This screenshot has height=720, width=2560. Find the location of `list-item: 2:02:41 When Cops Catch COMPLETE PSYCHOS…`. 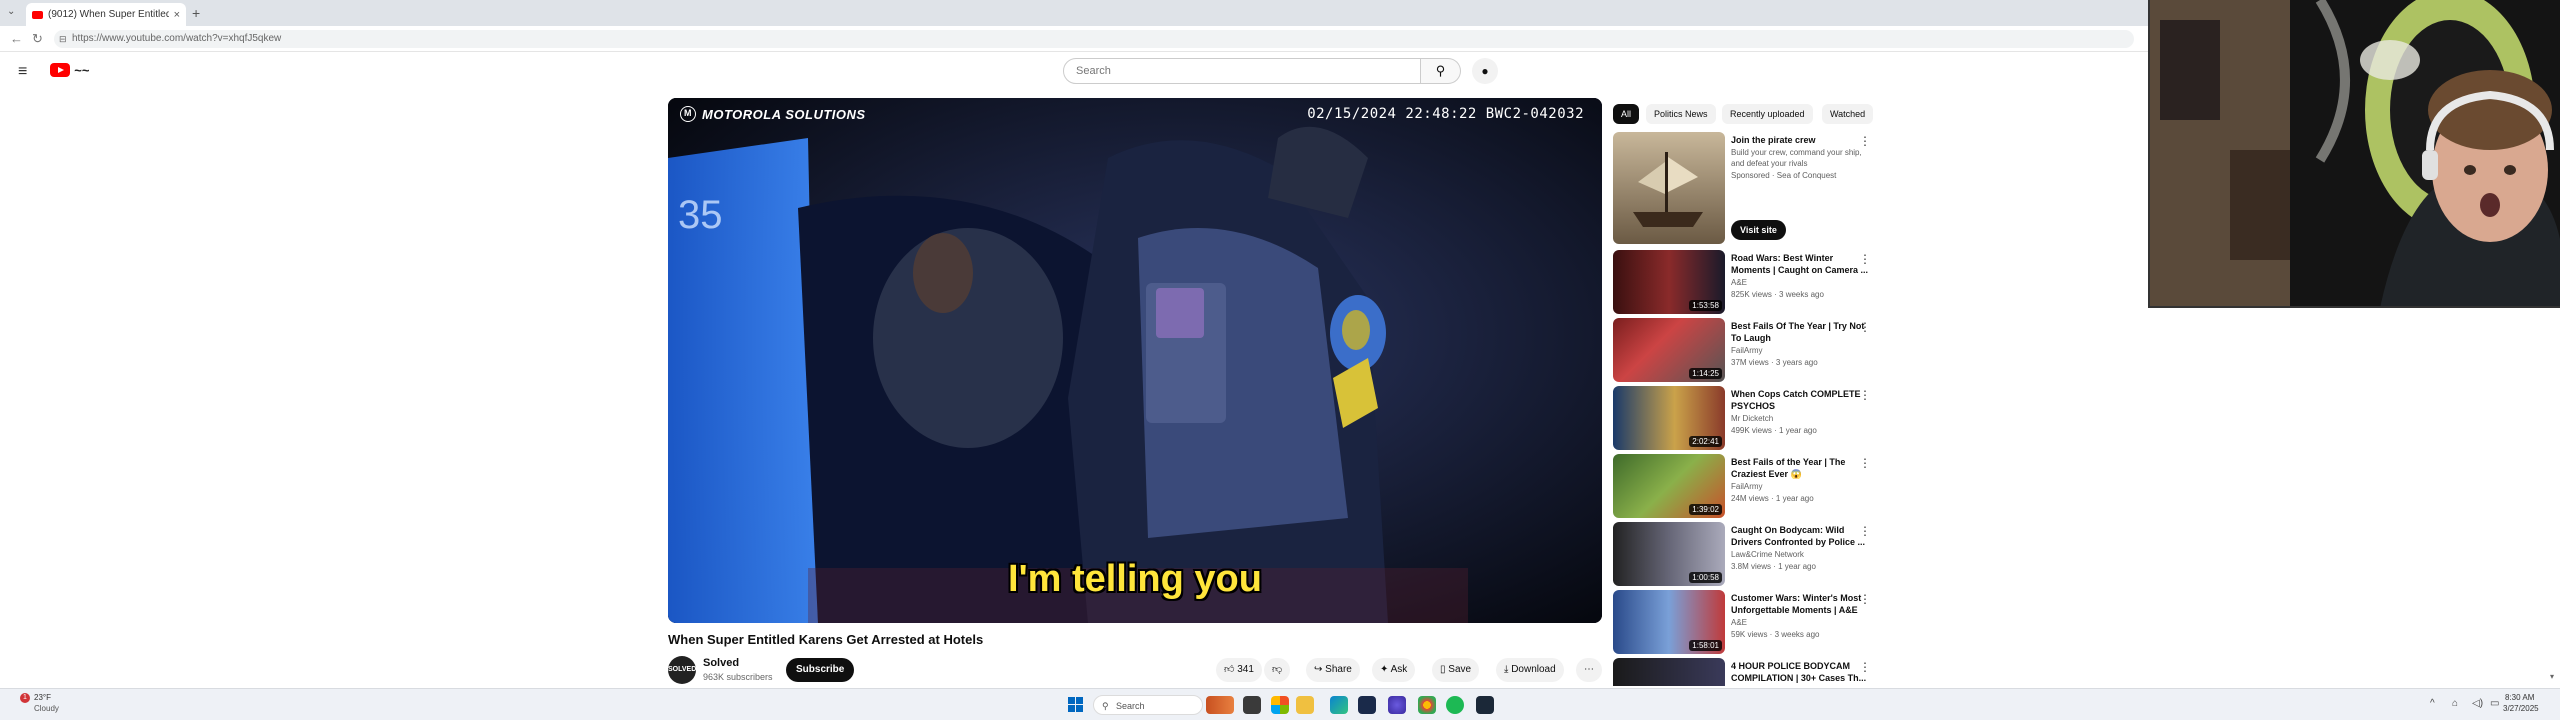

list-item: 2:02:41 When Cops Catch COMPLETE PSYCHOS… is located at coordinates (1748, 418).